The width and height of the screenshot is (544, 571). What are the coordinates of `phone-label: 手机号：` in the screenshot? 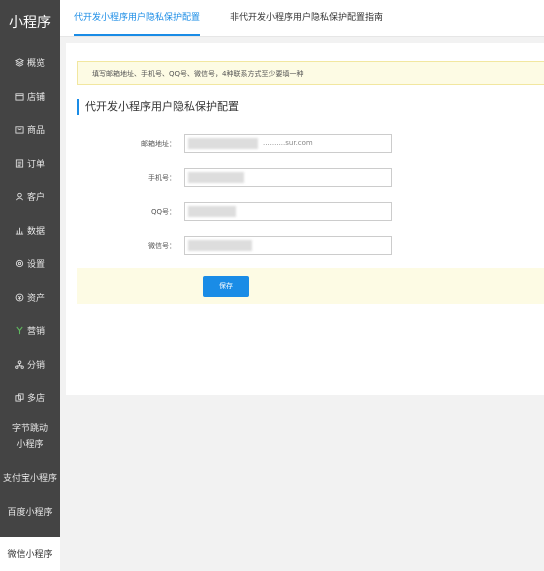 It's located at (162, 178).